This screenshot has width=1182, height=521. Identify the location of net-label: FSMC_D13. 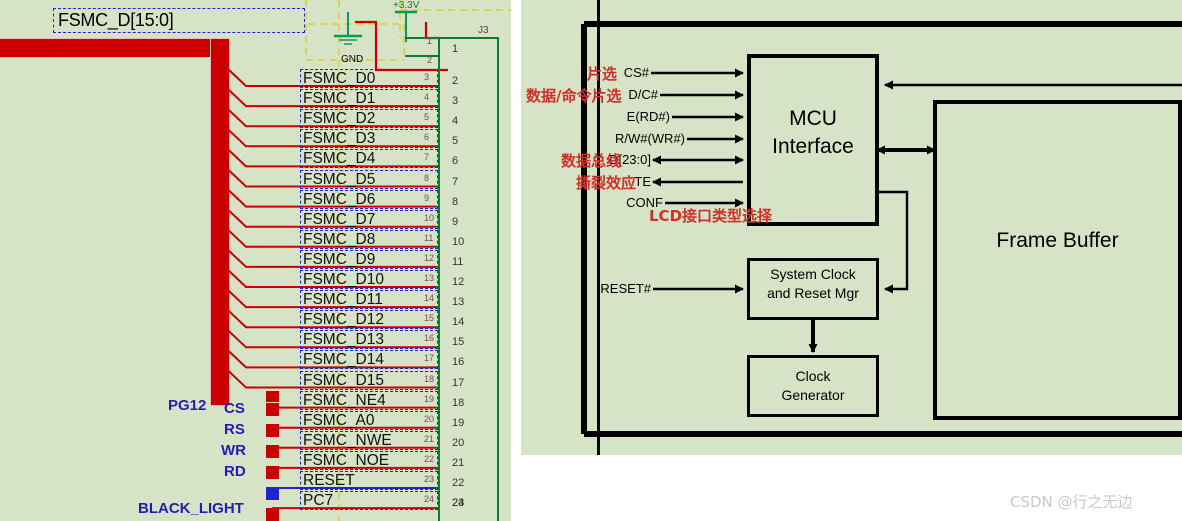
(343, 340).